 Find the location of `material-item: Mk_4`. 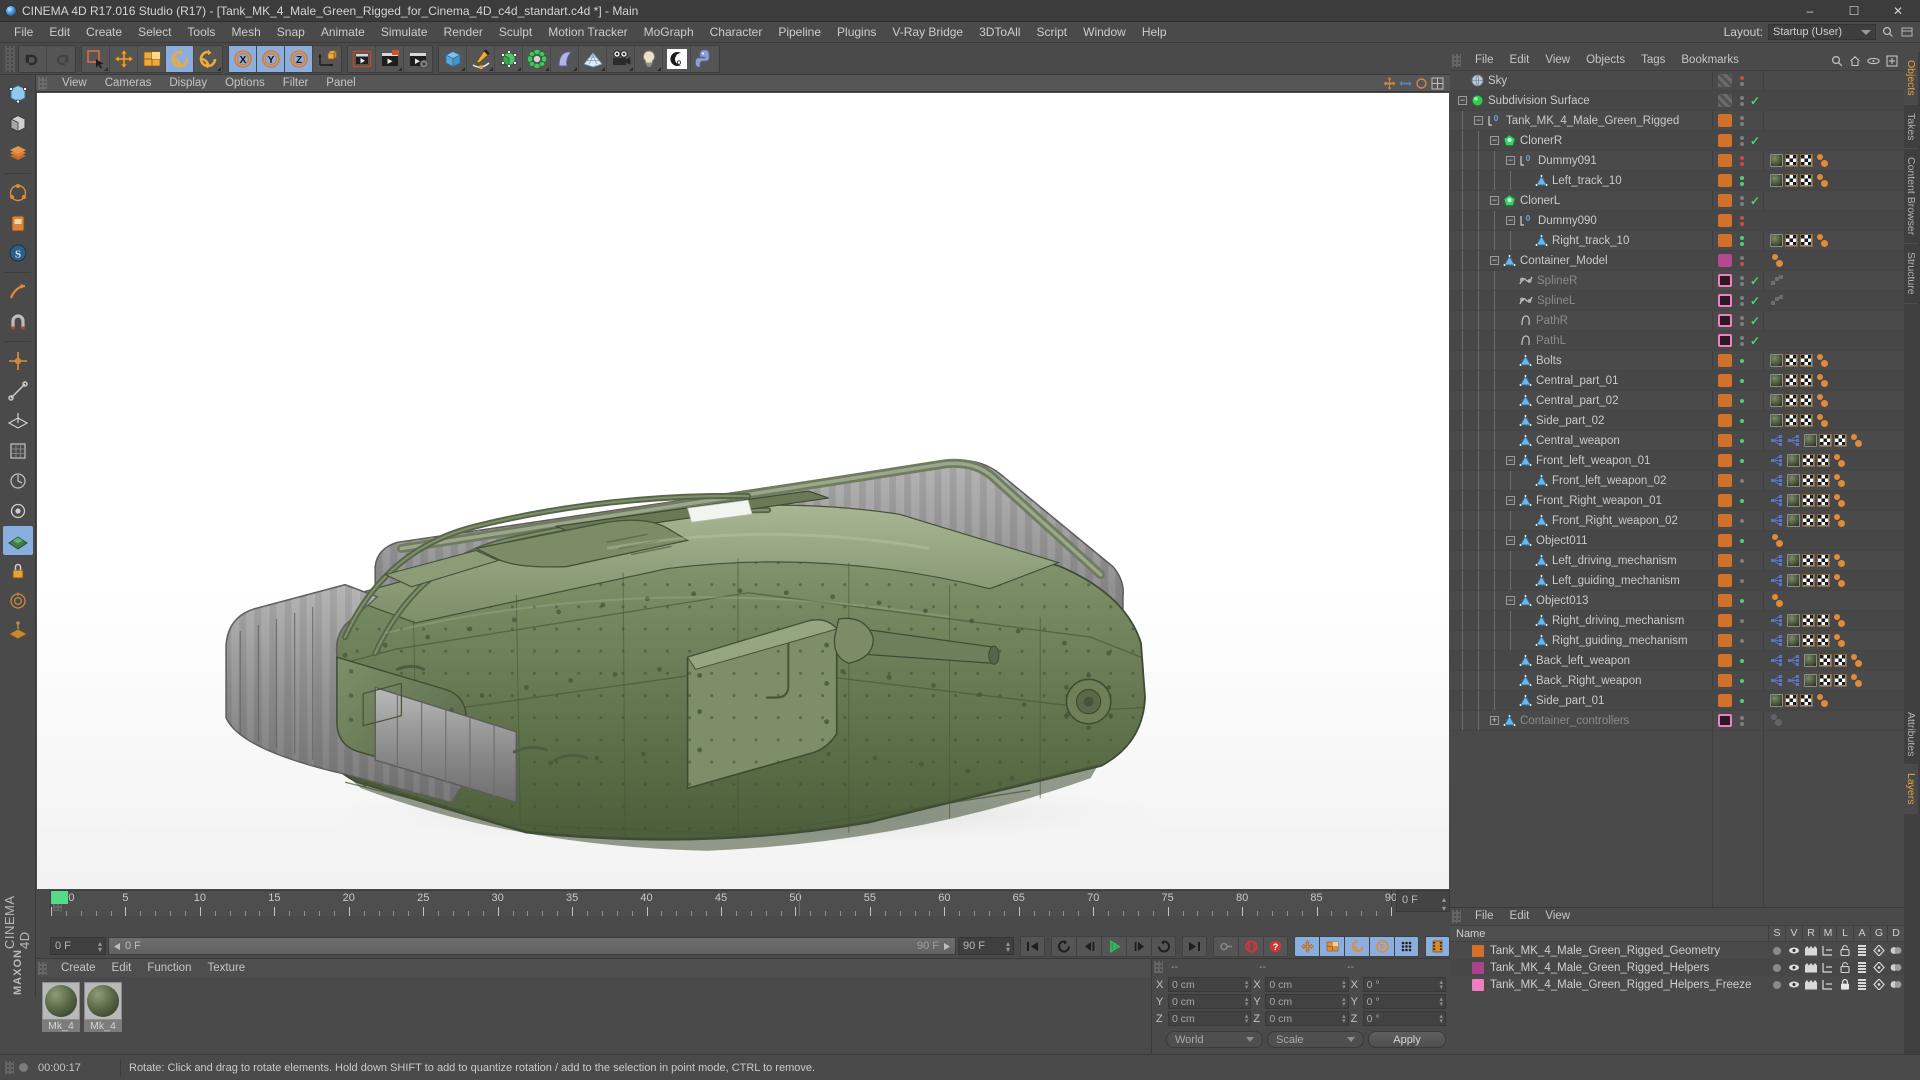

material-item: Mk_4 is located at coordinates (61, 1007).